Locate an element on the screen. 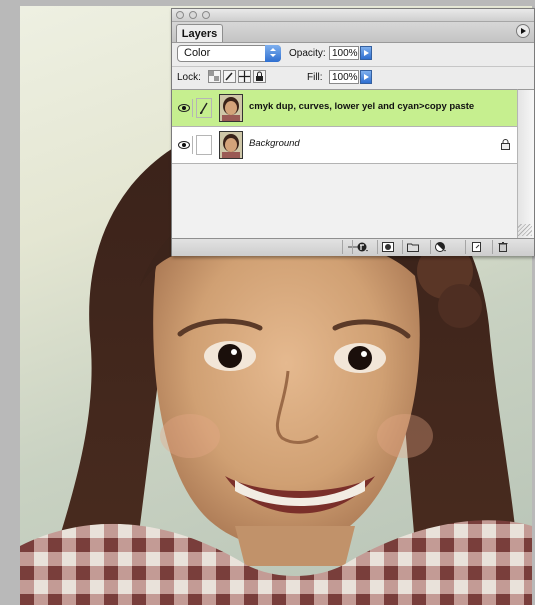 Image resolution: width=535 pixels, height=605 pixels. new-group-icon is located at coordinates (412, 247).